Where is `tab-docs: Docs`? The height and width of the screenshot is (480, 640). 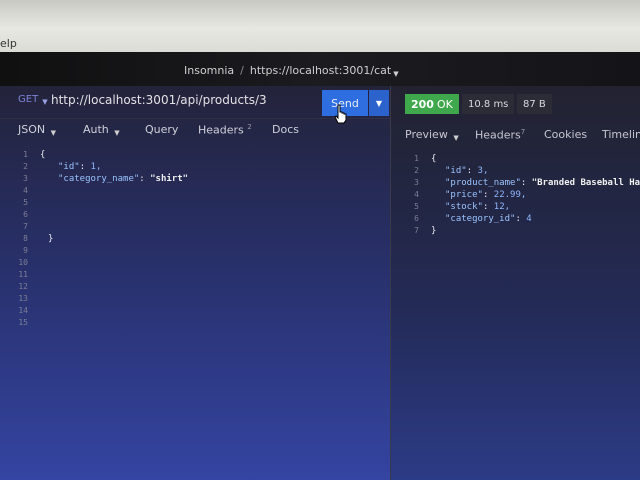 tab-docs: Docs is located at coordinates (285, 129).